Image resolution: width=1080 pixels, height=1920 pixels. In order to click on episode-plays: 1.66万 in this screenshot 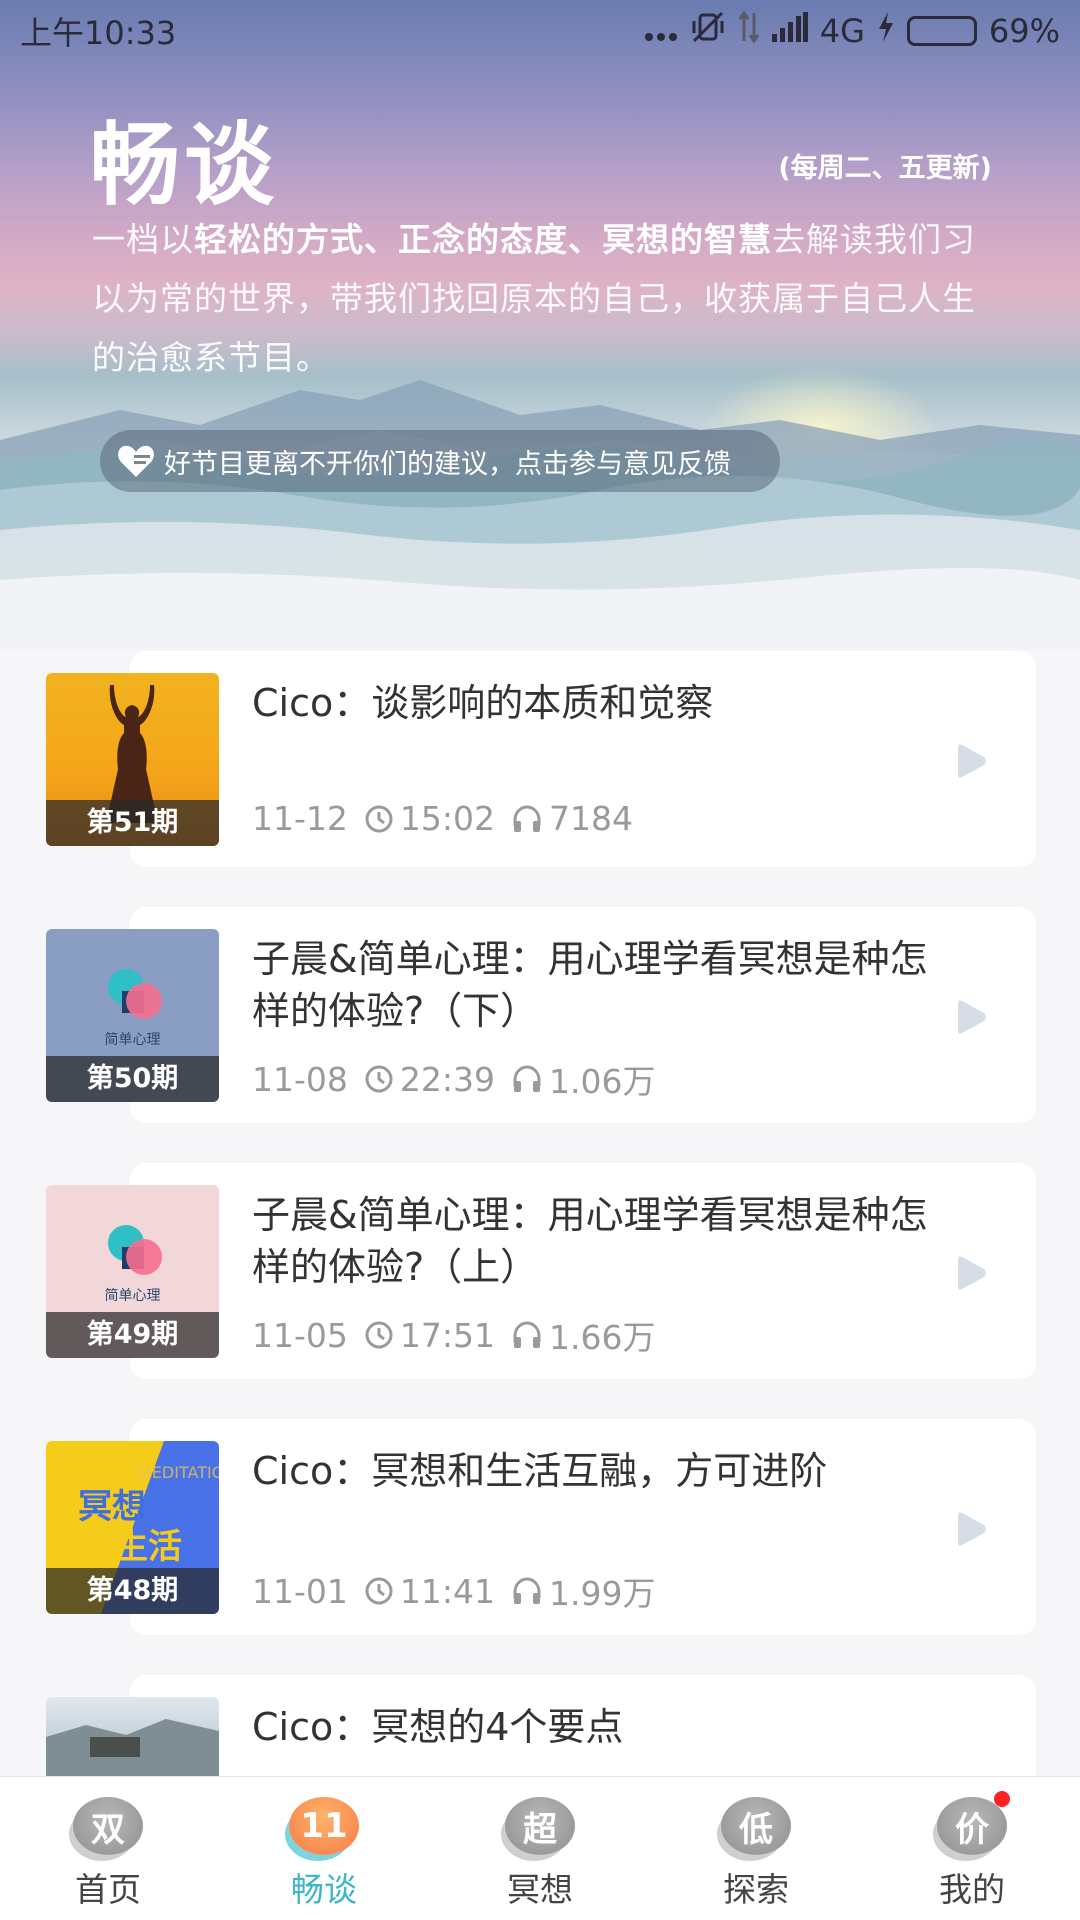, I will do `click(602, 1337)`.